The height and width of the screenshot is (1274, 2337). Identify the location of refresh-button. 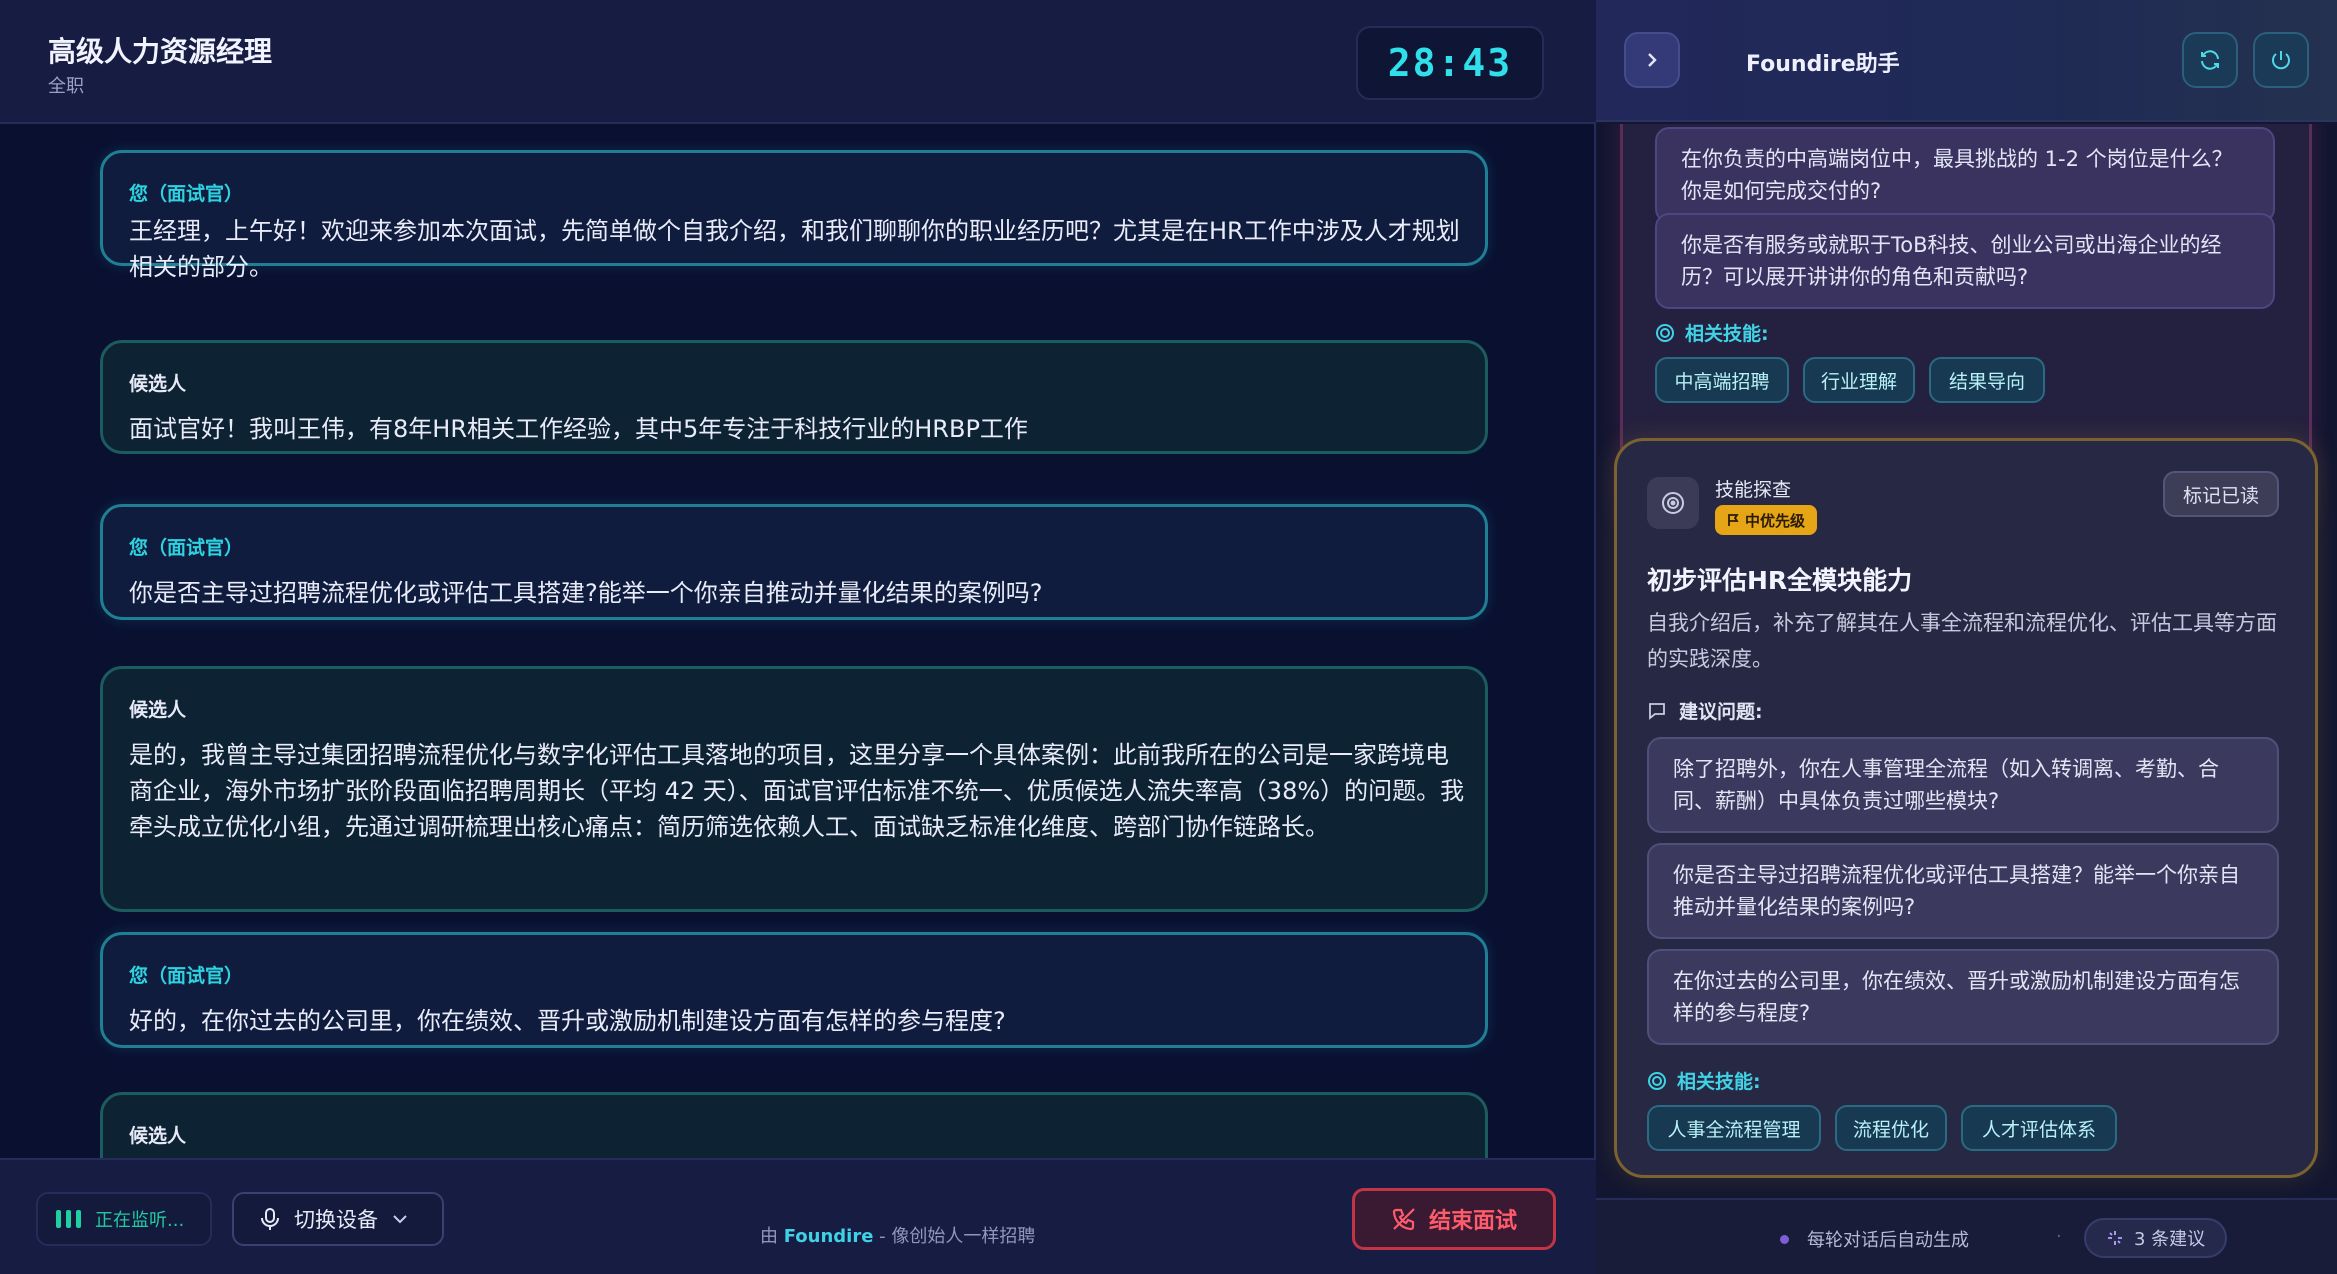
(2210, 60).